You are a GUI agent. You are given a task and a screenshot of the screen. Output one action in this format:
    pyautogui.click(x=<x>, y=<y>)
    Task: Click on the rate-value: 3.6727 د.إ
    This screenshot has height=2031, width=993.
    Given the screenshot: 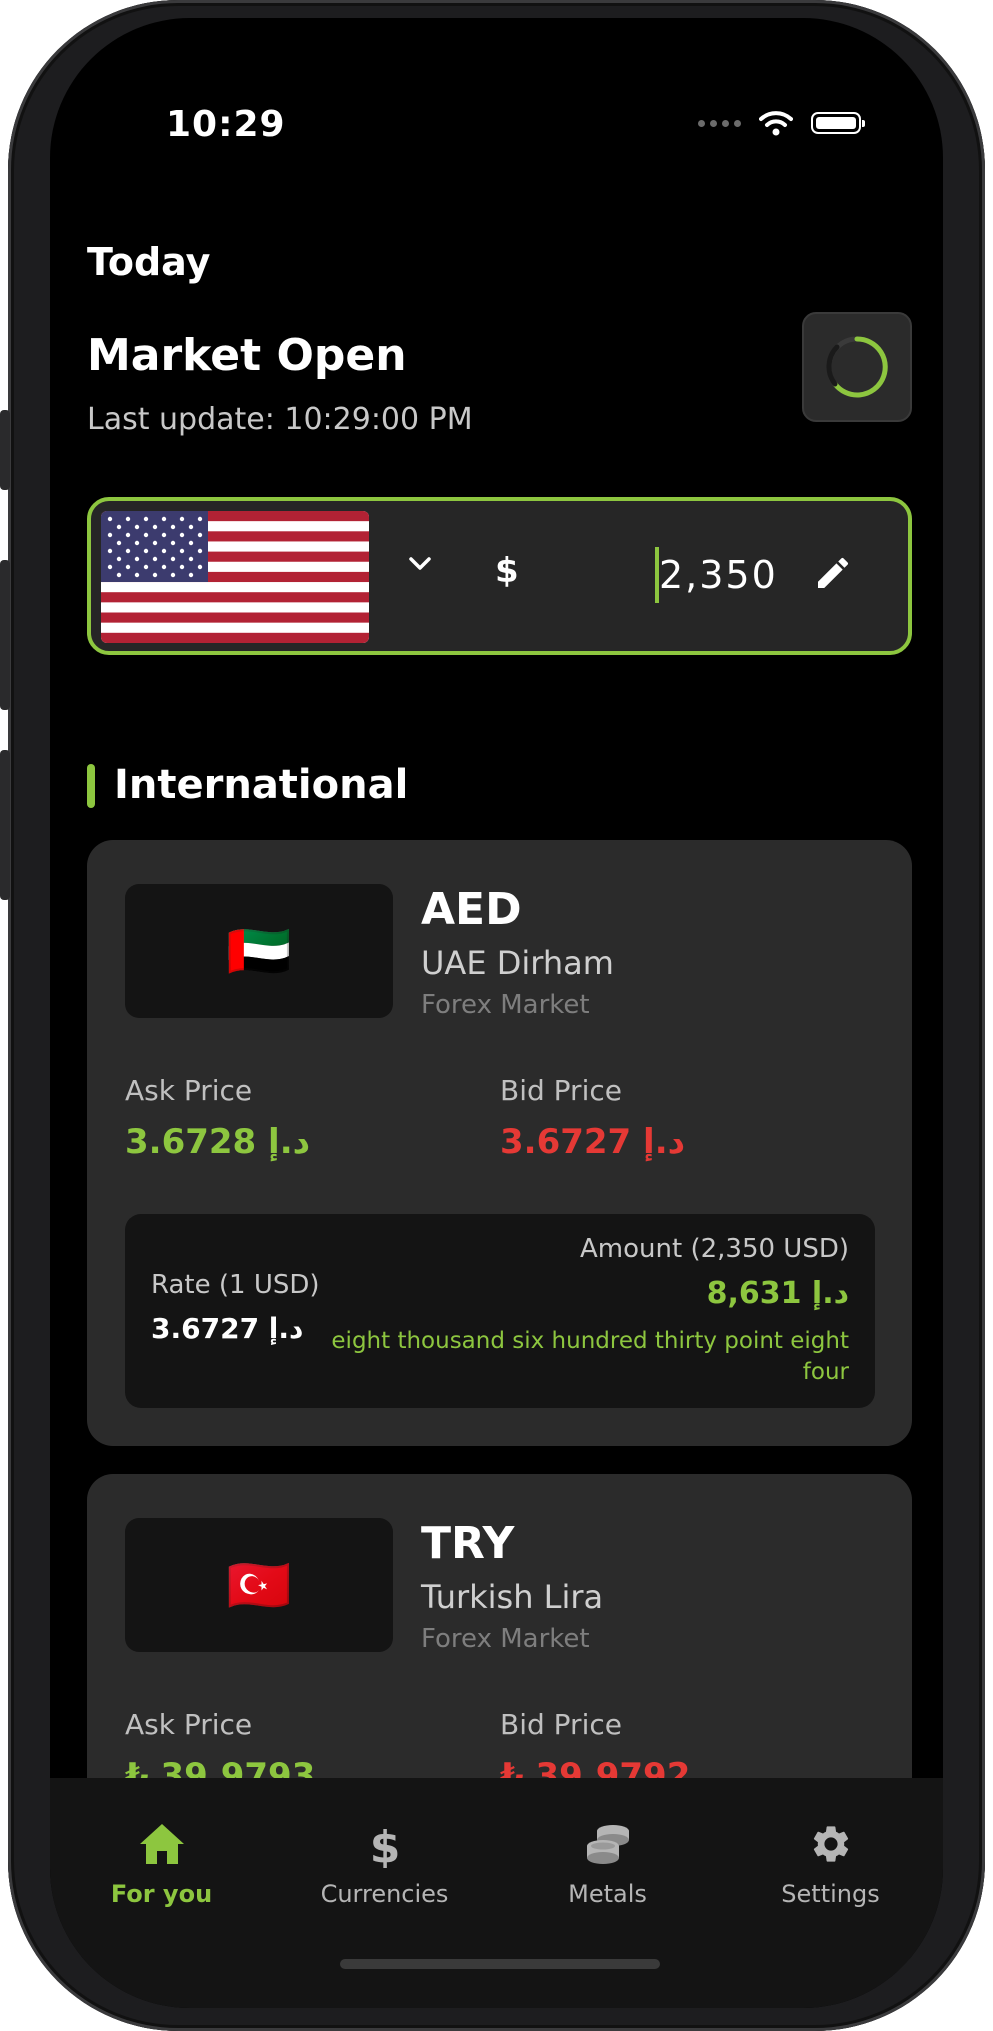 What is the action you would take?
    pyautogui.click(x=227, y=1328)
    